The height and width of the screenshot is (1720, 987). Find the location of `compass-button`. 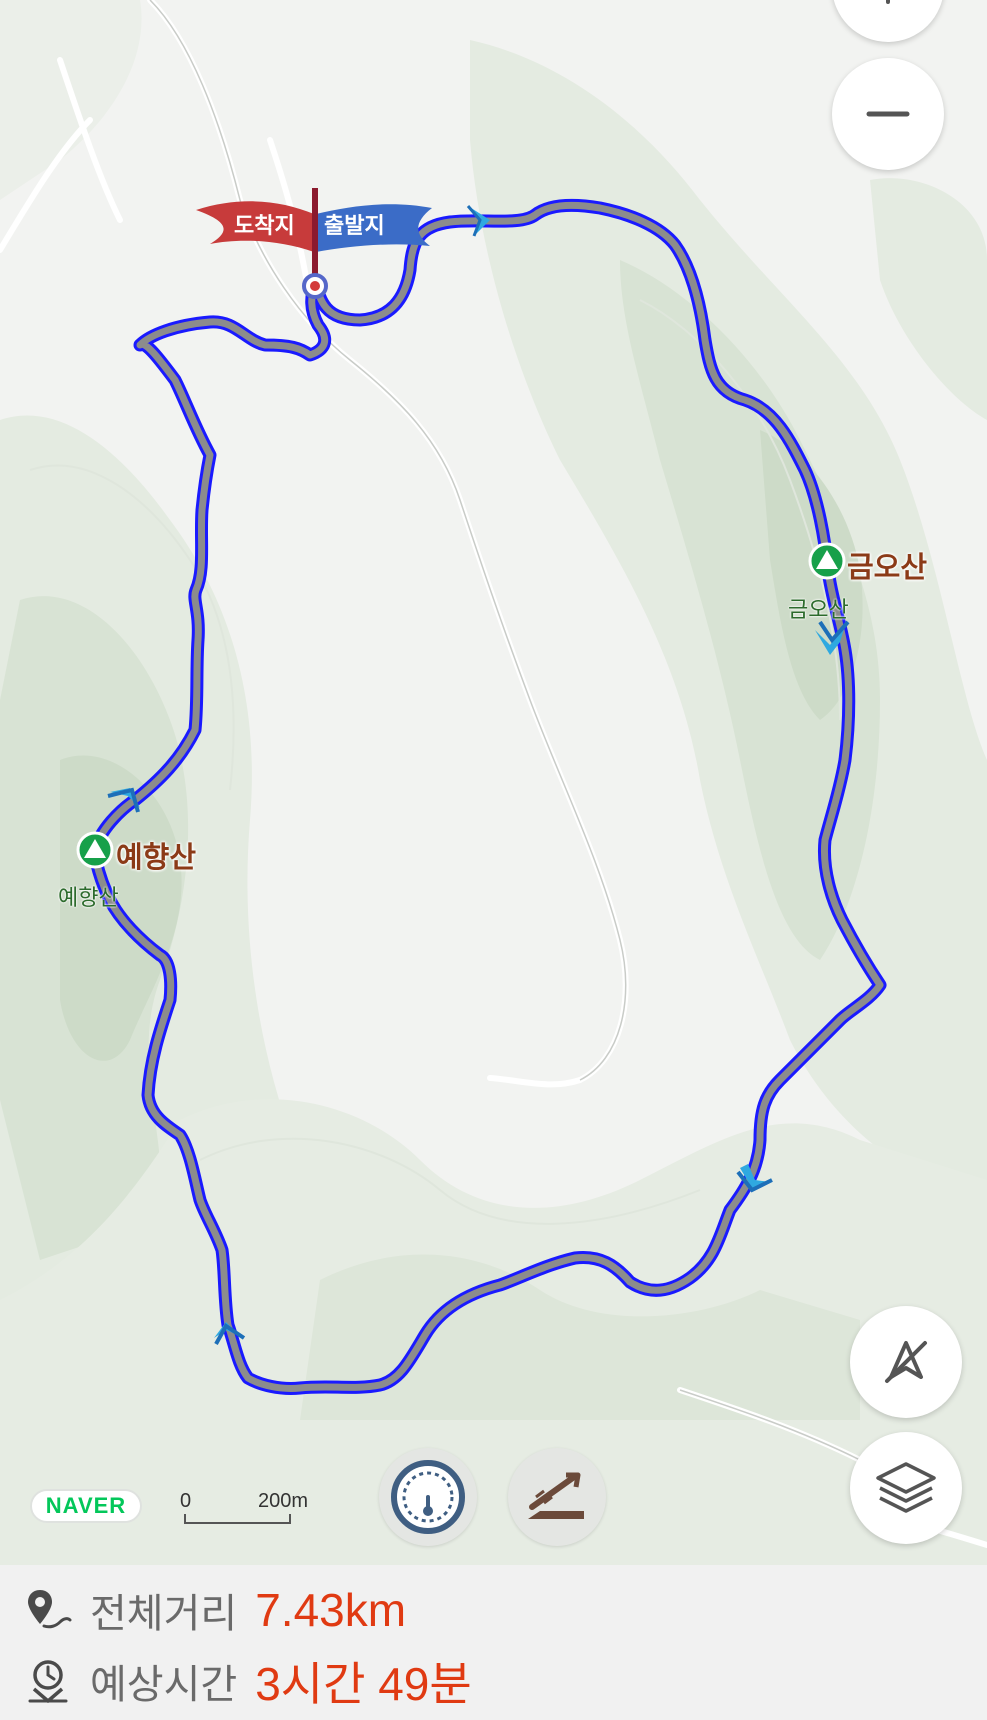

compass-button is located at coordinates (906, 1362).